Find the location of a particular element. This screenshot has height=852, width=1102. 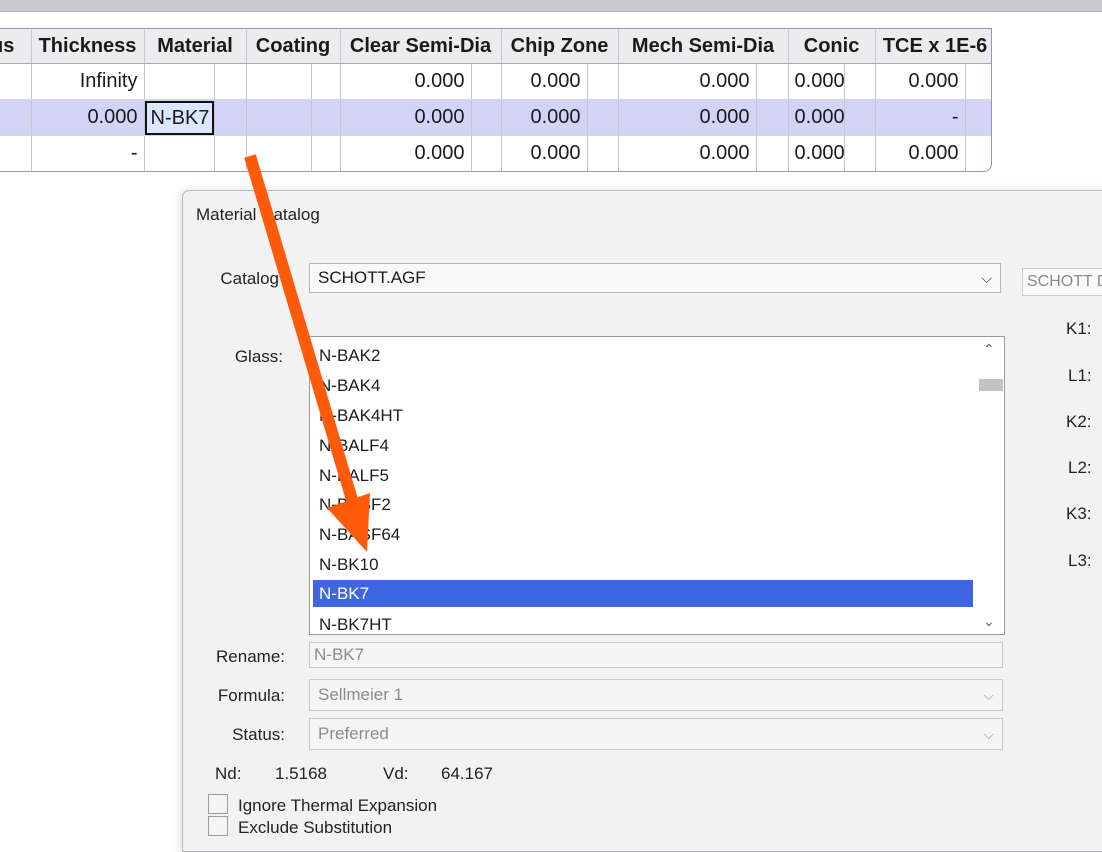

list-item: N-BAK4 is located at coordinates (643, 385).